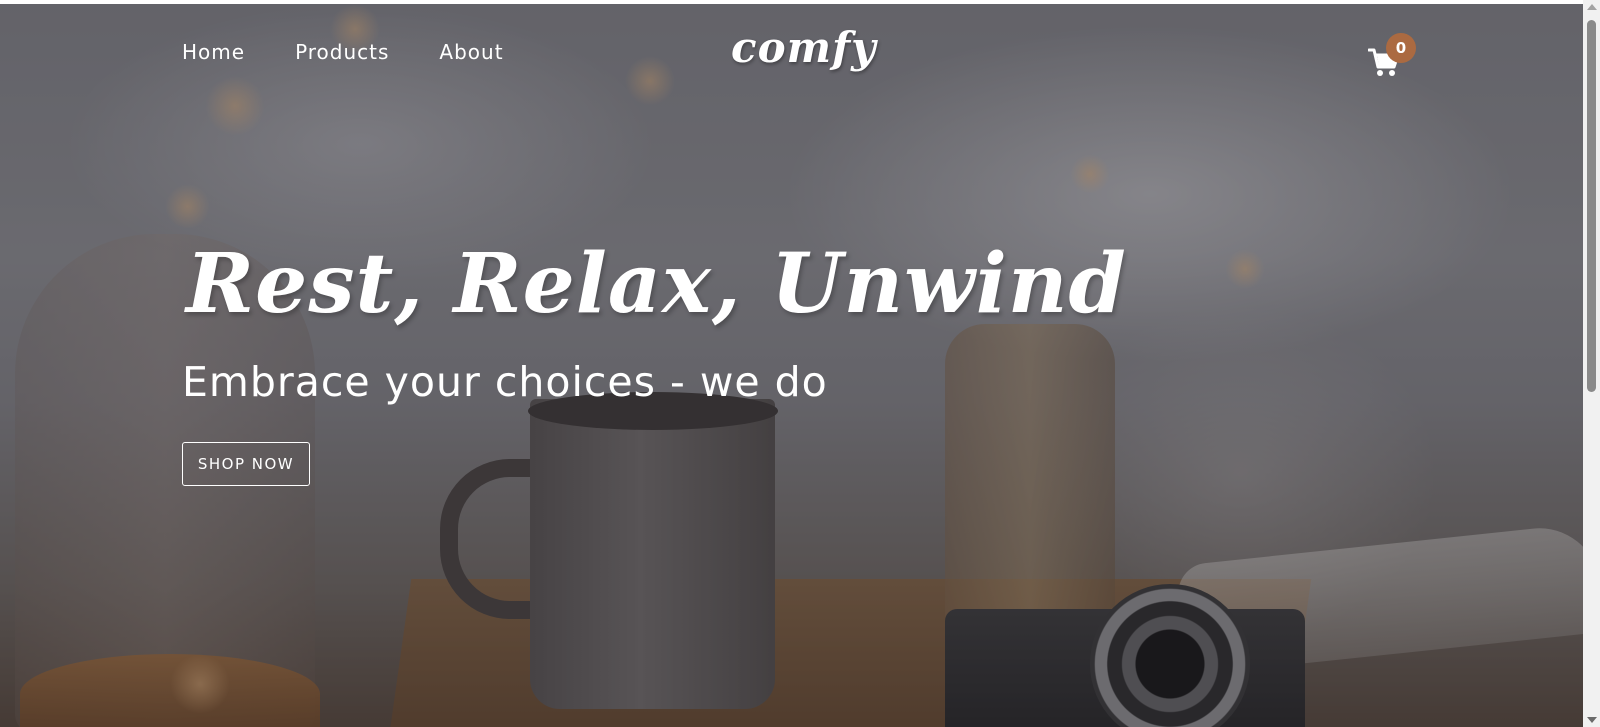 This screenshot has height=727, width=1600. I want to click on vertical-scrollbar, so click(1591, 363).